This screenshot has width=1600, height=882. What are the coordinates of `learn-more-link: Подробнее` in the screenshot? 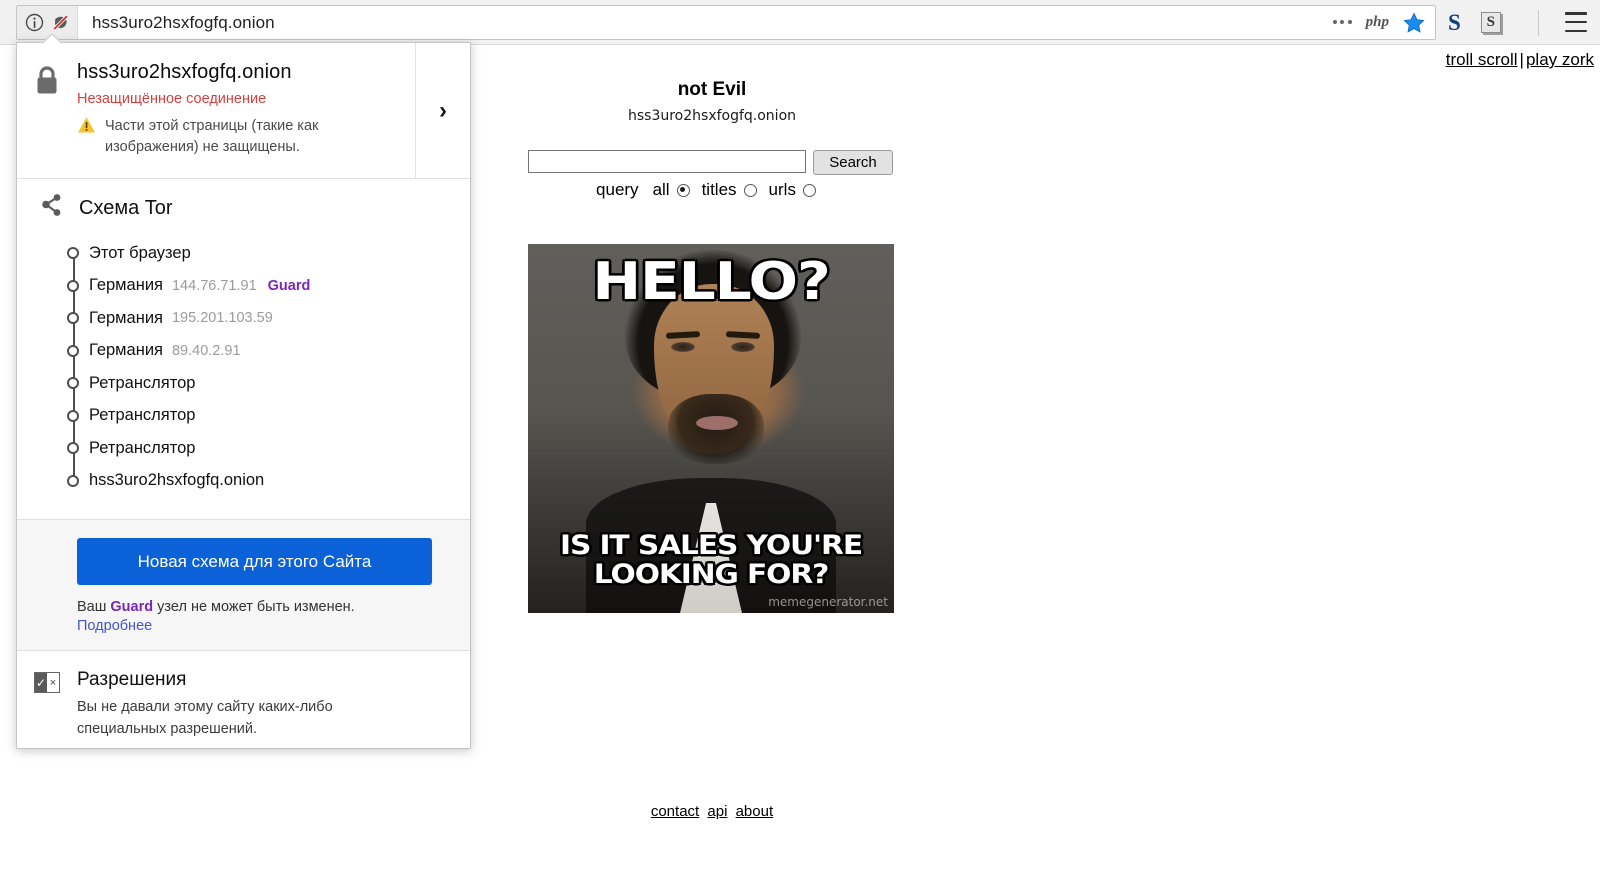 It's located at (262, 626).